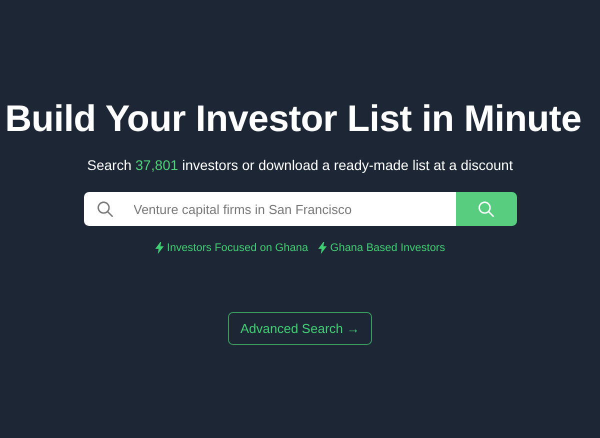 This screenshot has width=600, height=438. Describe the element at coordinates (382, 248) in the screenshot. I see `quick-link: Ghana Based Investors` at that location.